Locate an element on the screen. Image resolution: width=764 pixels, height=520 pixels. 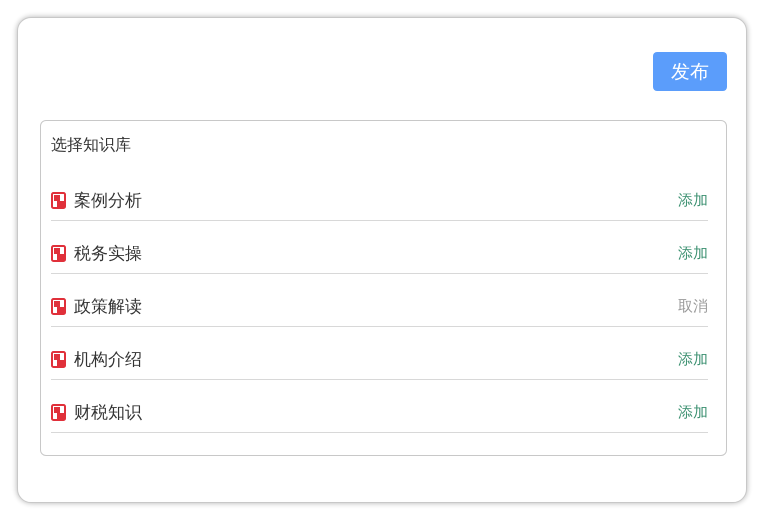
publish-button: 发布 is located at coordinates (690, 71).